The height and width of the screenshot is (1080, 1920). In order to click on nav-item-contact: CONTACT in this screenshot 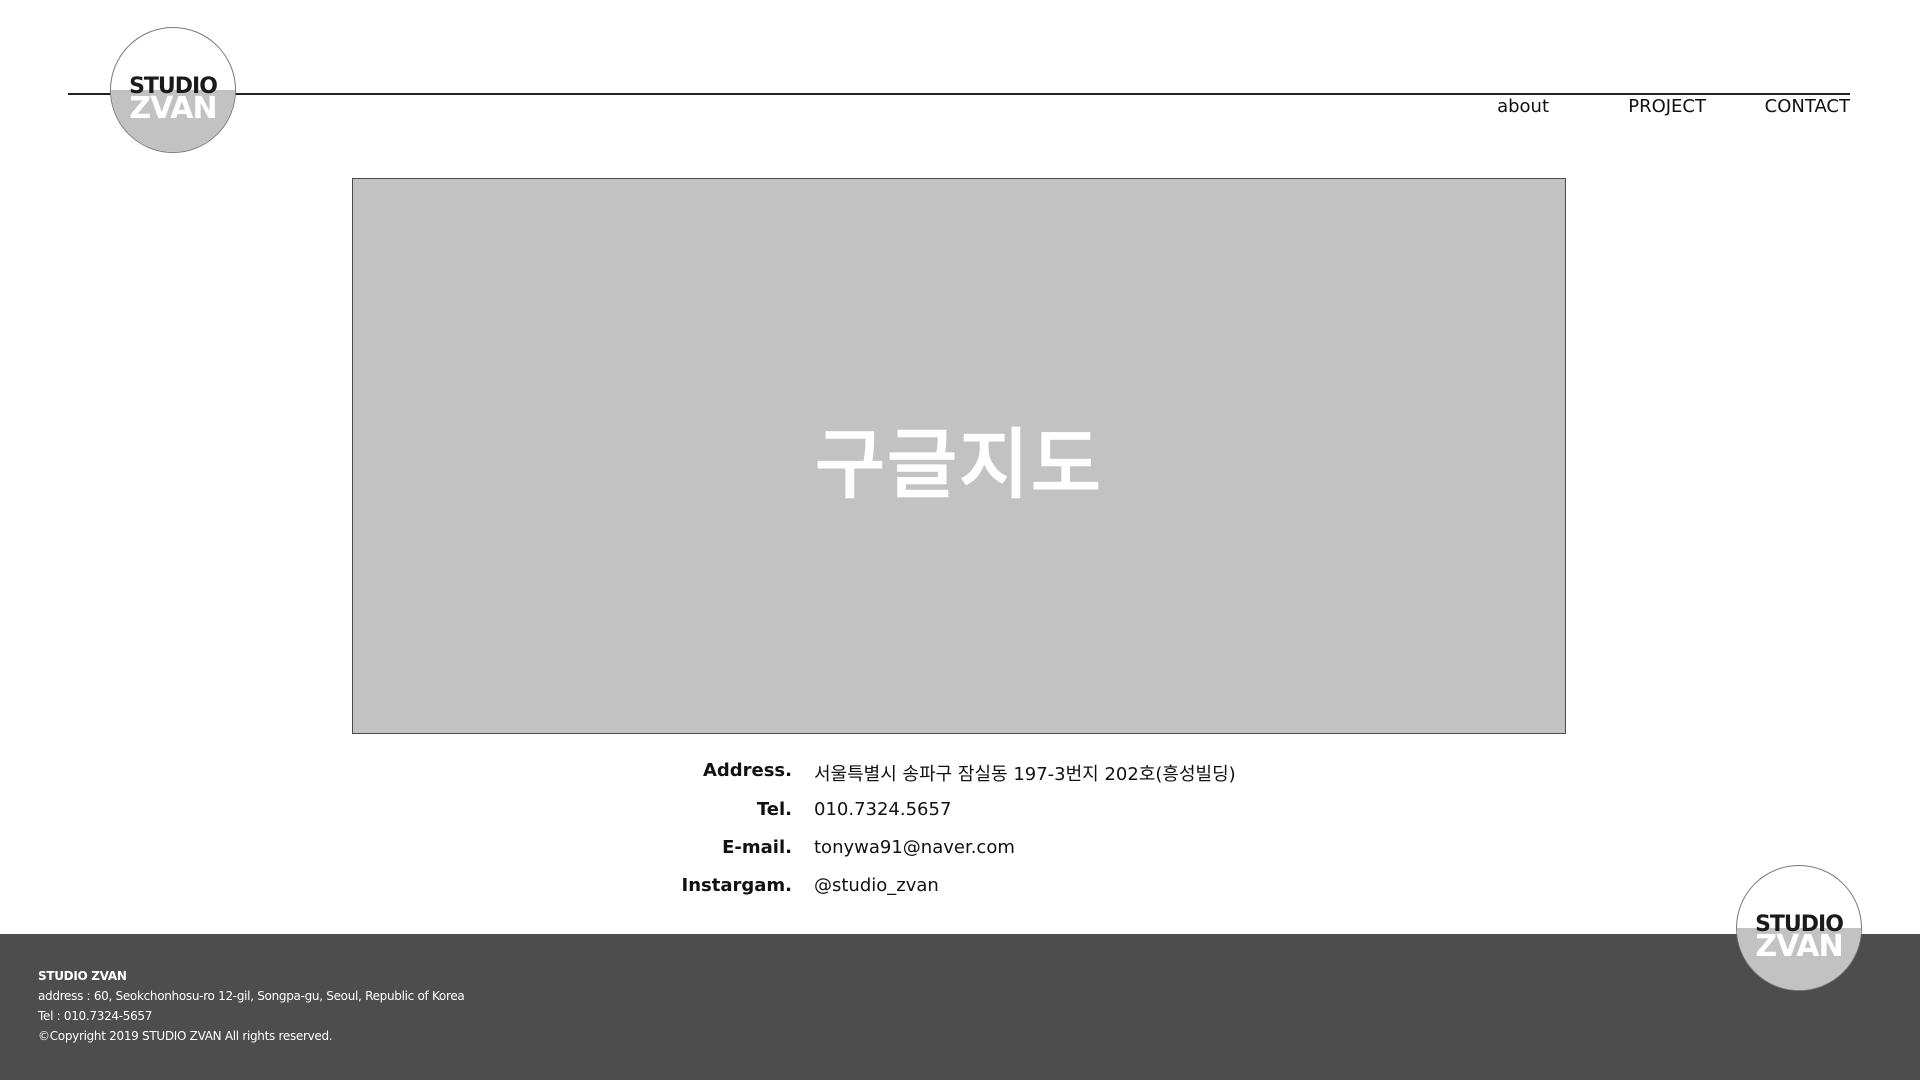, I will do `click(1807, 106)`.